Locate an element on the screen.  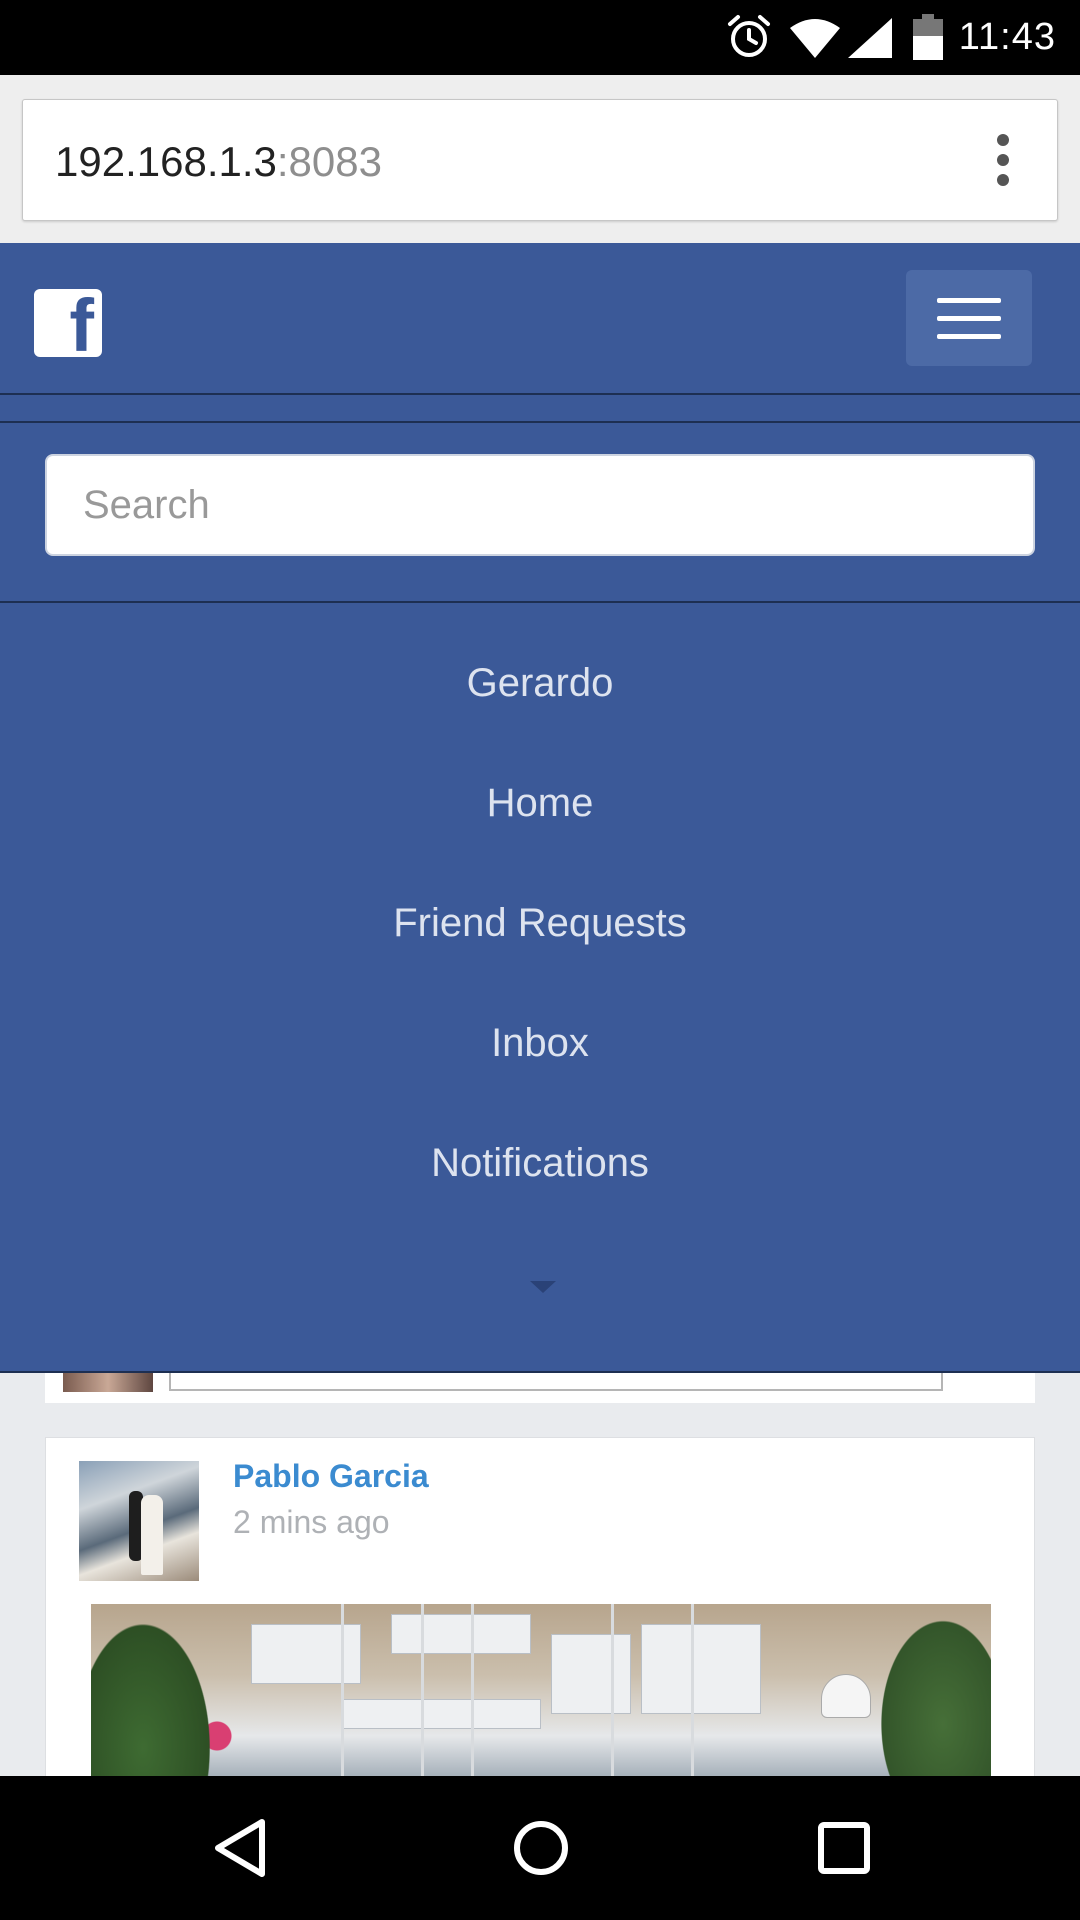
signal-icon is located at coordinates (870, 38).